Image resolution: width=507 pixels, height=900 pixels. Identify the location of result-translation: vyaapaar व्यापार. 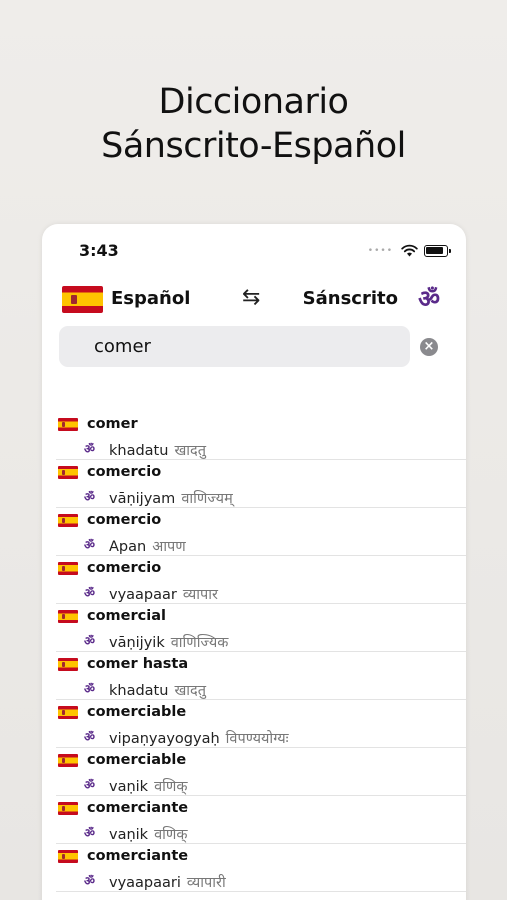
(163, 594).